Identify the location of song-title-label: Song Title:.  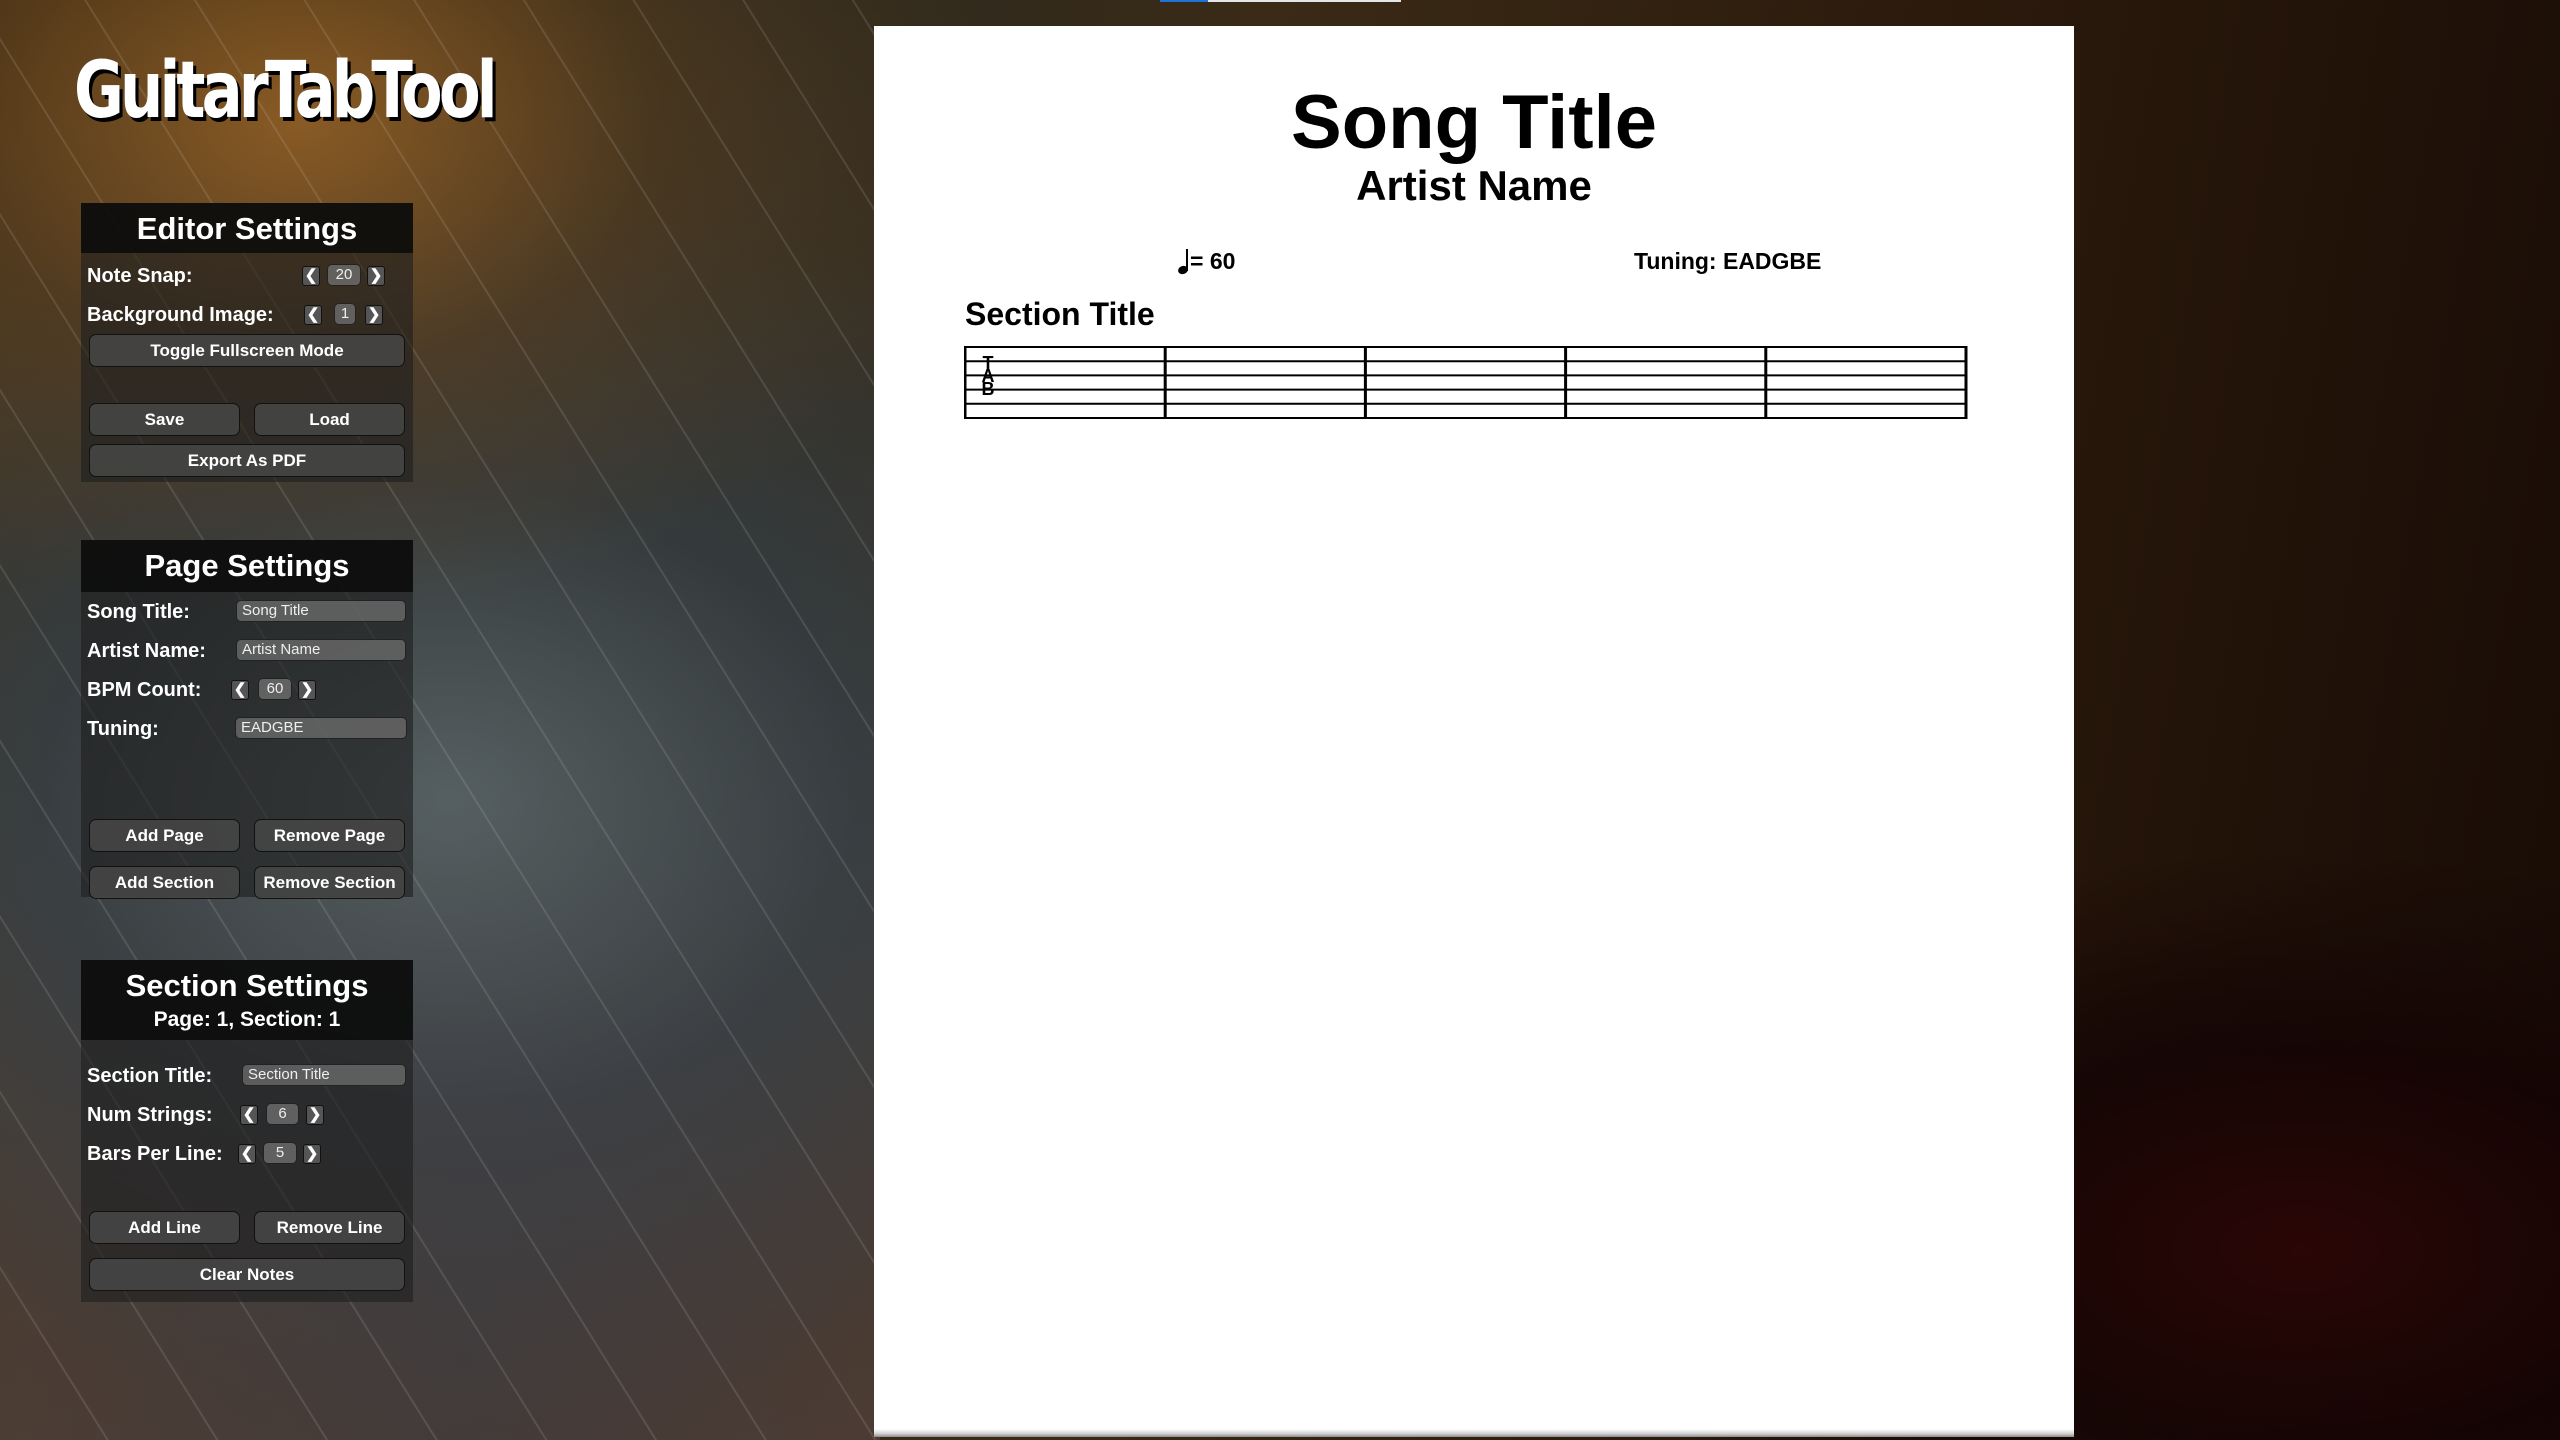
(138, 612).